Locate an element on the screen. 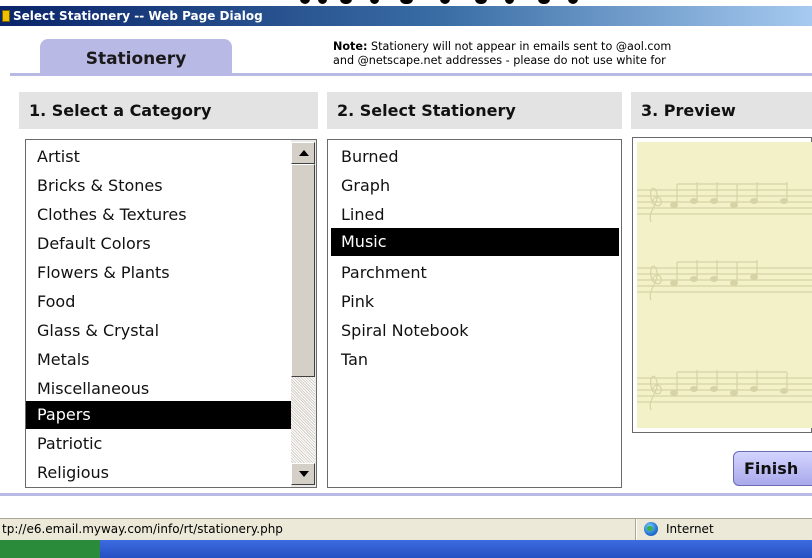  category-scrollbar is located at coordinates (303, 313).